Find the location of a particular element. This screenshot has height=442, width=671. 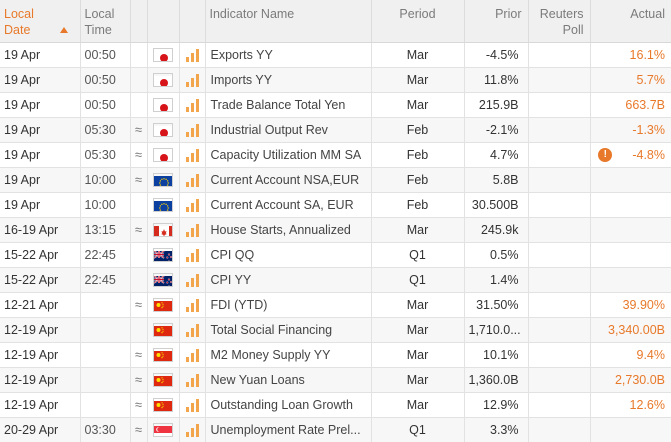

header-actual: Actual is located at coordinates (630, 21).